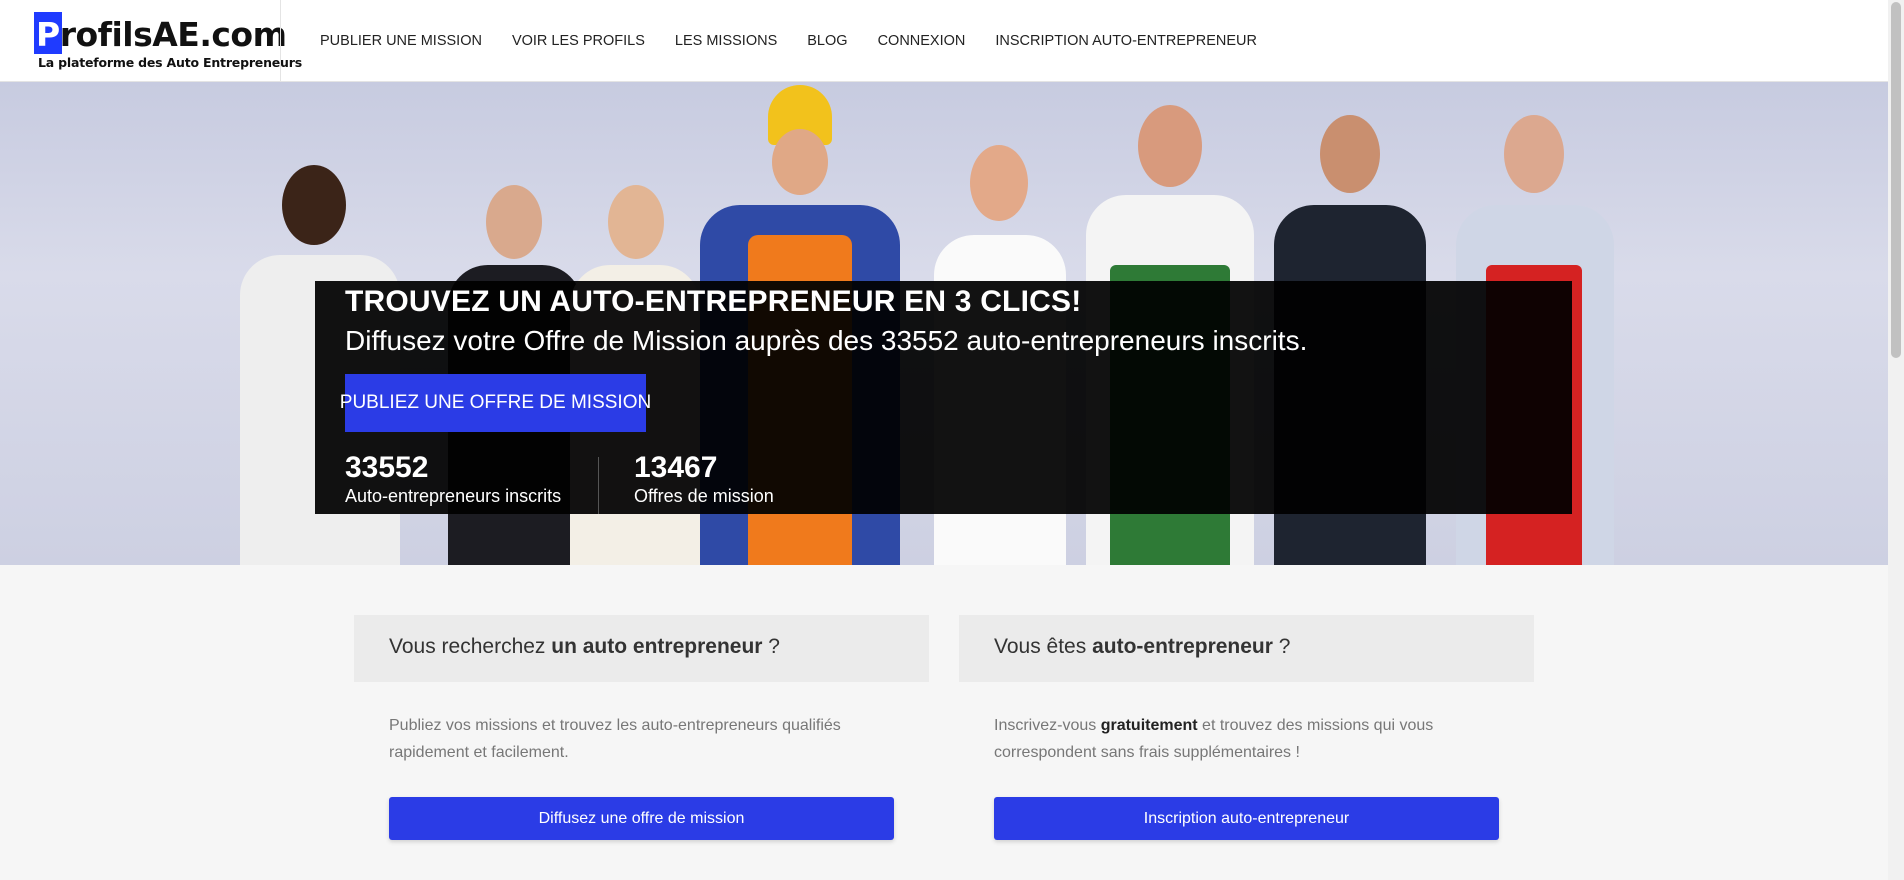  Describe the element at coordinates (1142, 646) in the screenshot. I see `card-freelancer-title: Vous êtes auto-entrepreneur ?` at that location.